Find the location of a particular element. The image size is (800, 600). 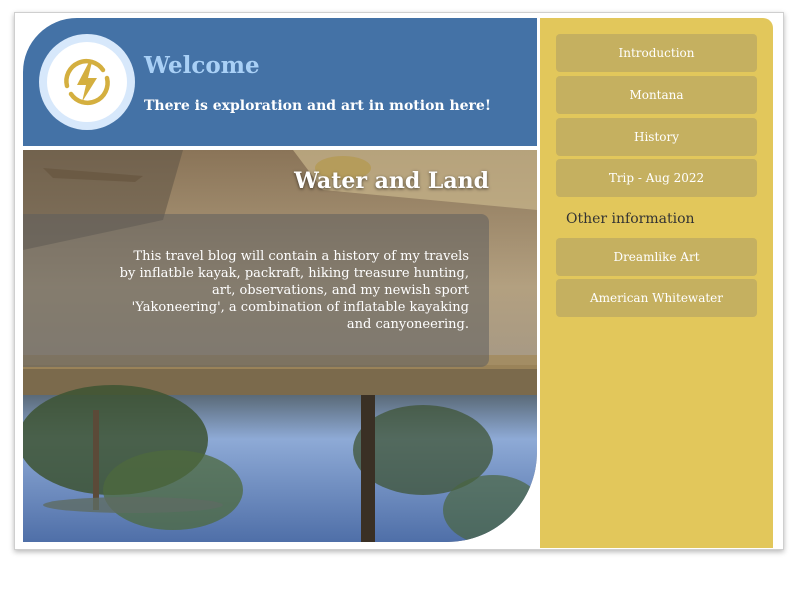

site-logo is located at coordinates (87, 82).